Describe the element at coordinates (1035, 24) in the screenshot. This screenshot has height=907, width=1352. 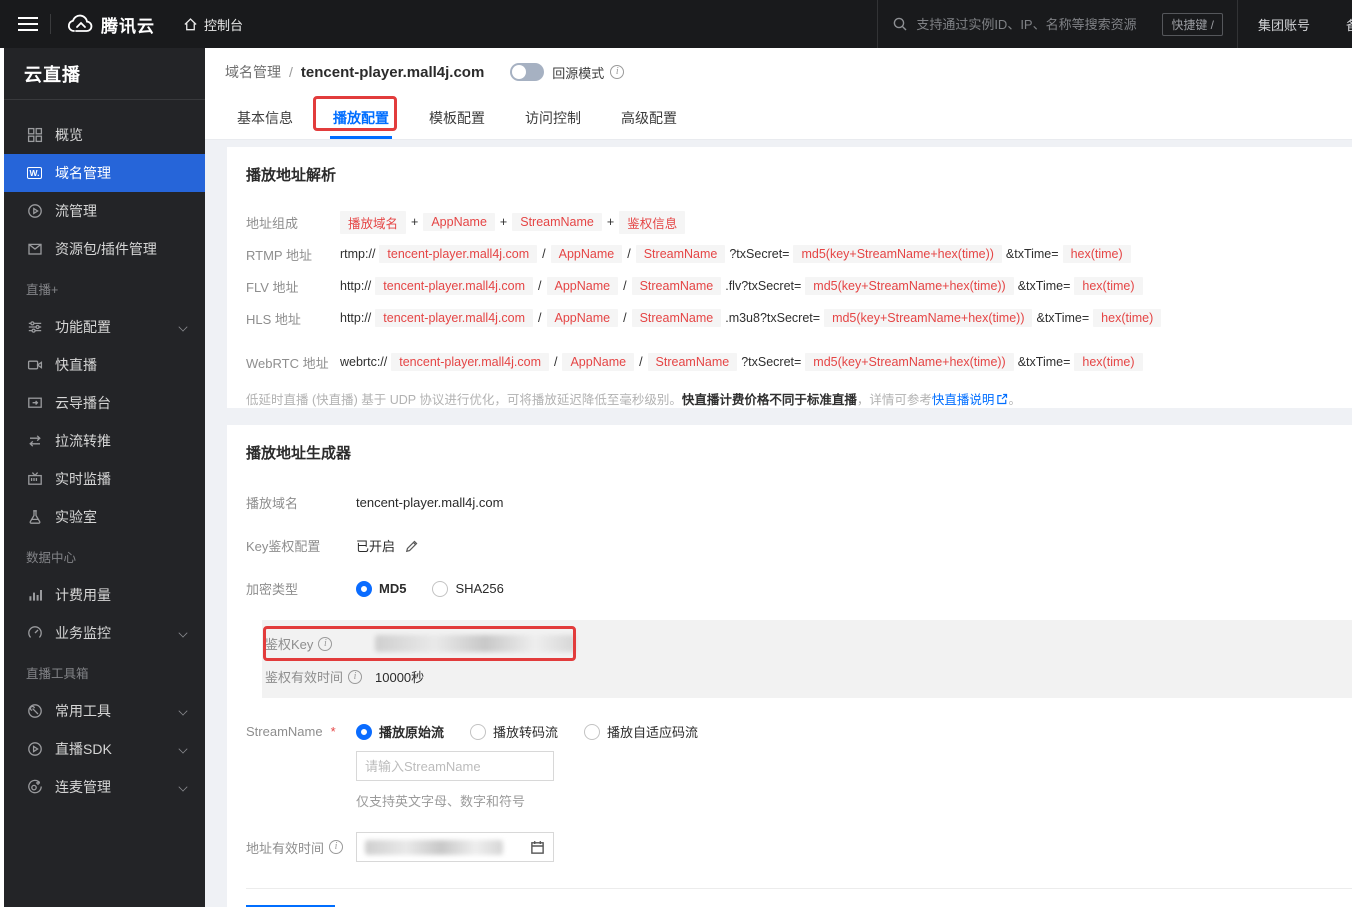
I see `search-input` at that location.